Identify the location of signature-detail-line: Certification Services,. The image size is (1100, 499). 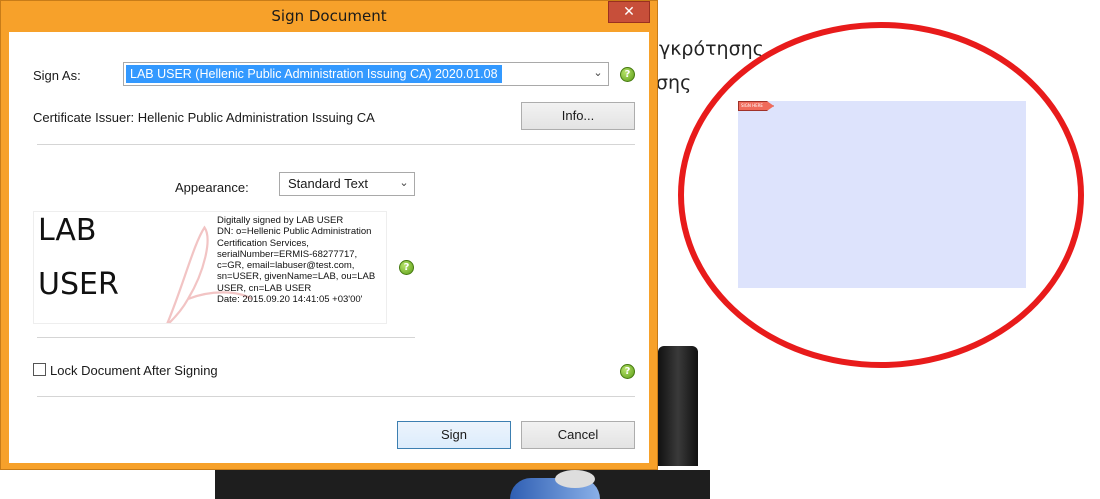
(263, 243).